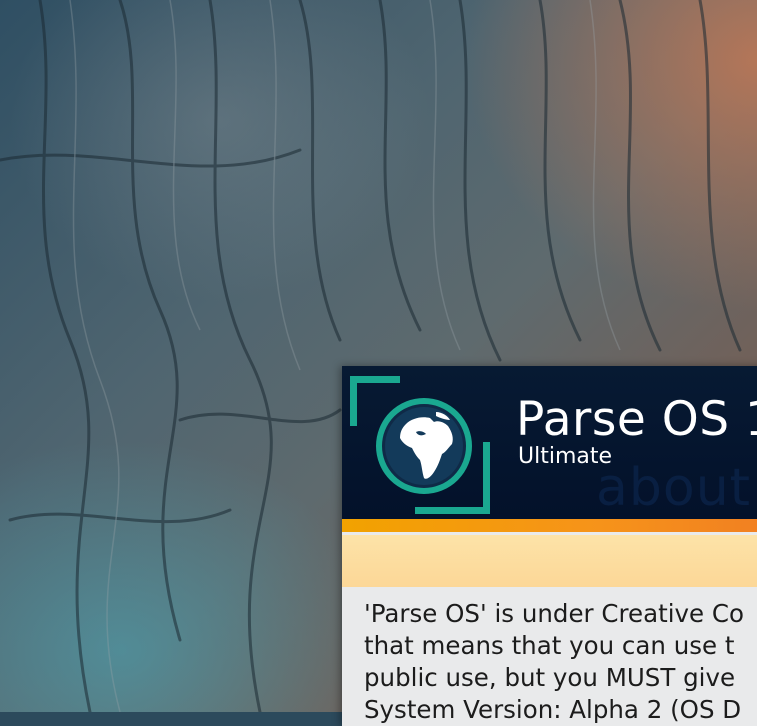 The height and width of the screenshot is (726, 757). What do you see at coordinates (636, 419) in the screenshot?
I see `os-title: Parse OS 1` at bounding box center [636, 419].